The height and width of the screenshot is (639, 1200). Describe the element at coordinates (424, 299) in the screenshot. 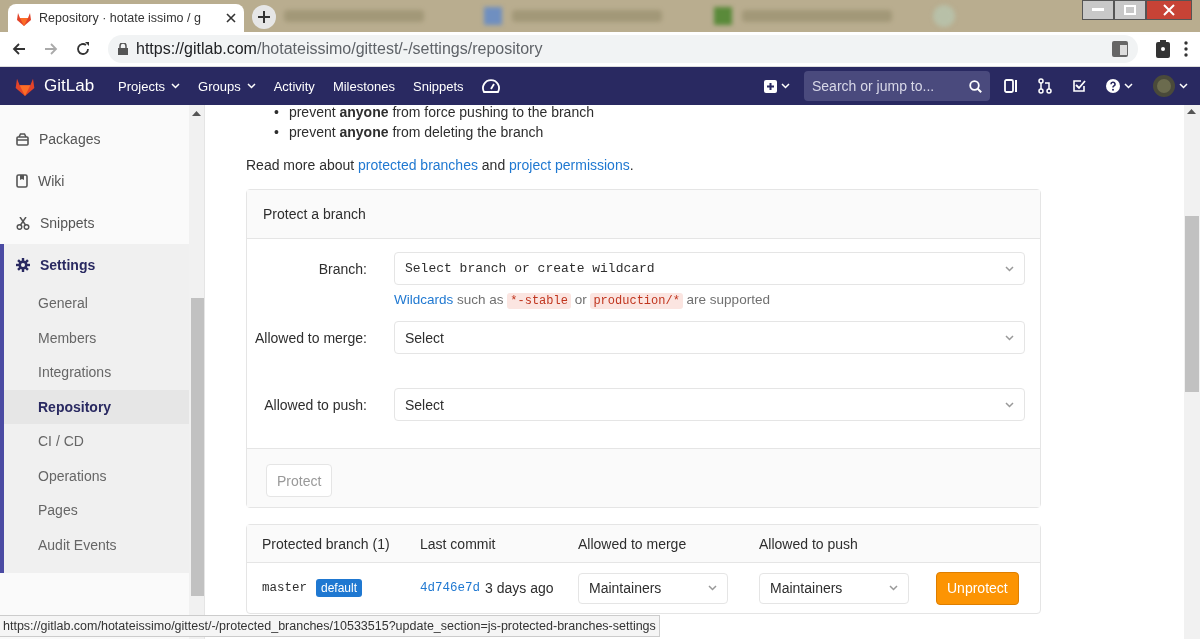

I see `link: Wildcards` at that location.